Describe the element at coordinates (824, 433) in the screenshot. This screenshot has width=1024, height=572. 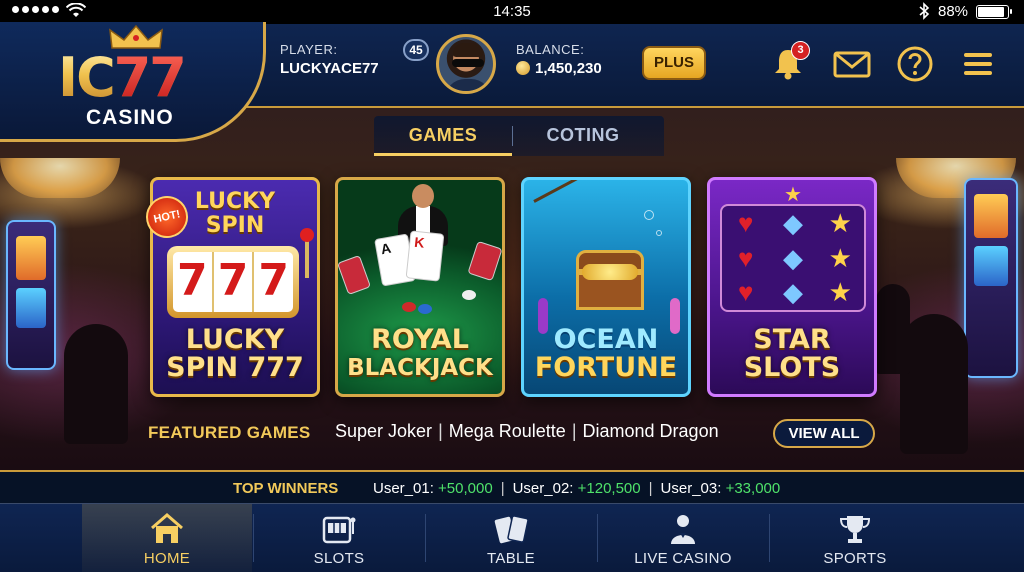
I see `view-all-button: VIEW ALL` at that location.